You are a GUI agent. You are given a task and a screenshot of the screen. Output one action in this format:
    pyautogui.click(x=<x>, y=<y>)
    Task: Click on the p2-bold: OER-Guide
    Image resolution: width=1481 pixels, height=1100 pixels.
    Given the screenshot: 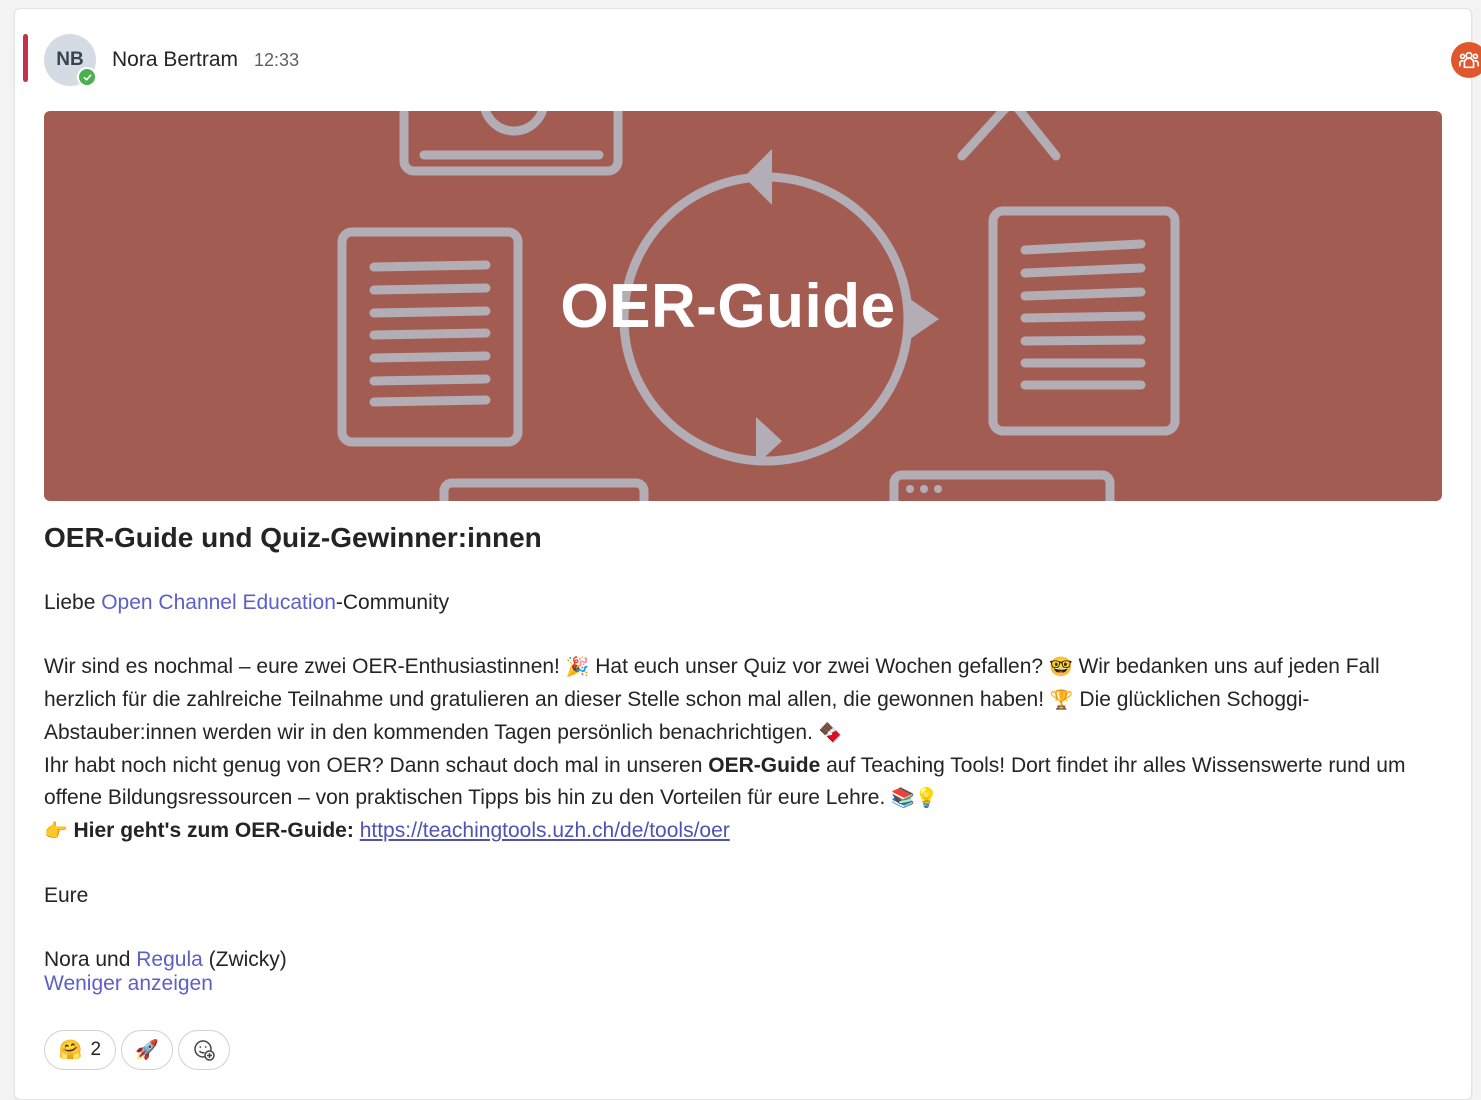 What is the action you would take?
    pyautogui.click(x=764, y=765)
    